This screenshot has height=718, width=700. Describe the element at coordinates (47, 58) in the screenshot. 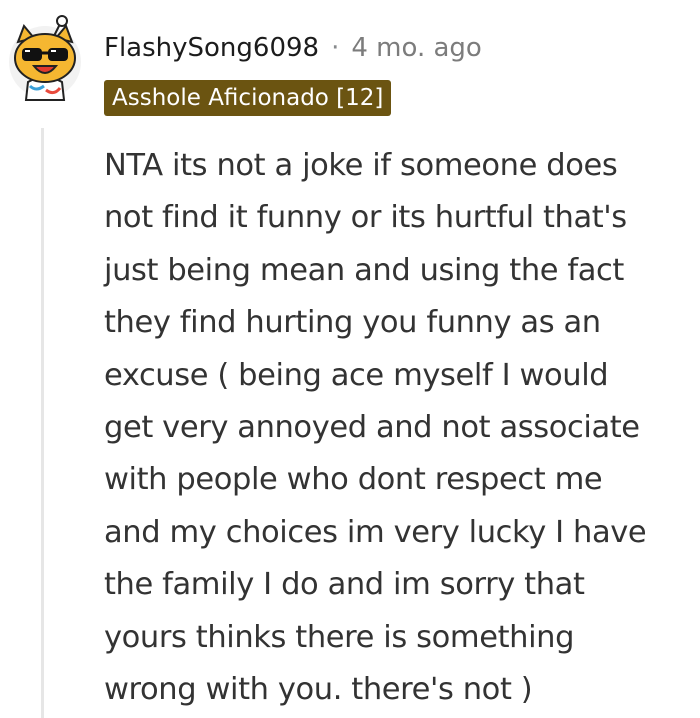

I see `user-avatar-icon` at that location.